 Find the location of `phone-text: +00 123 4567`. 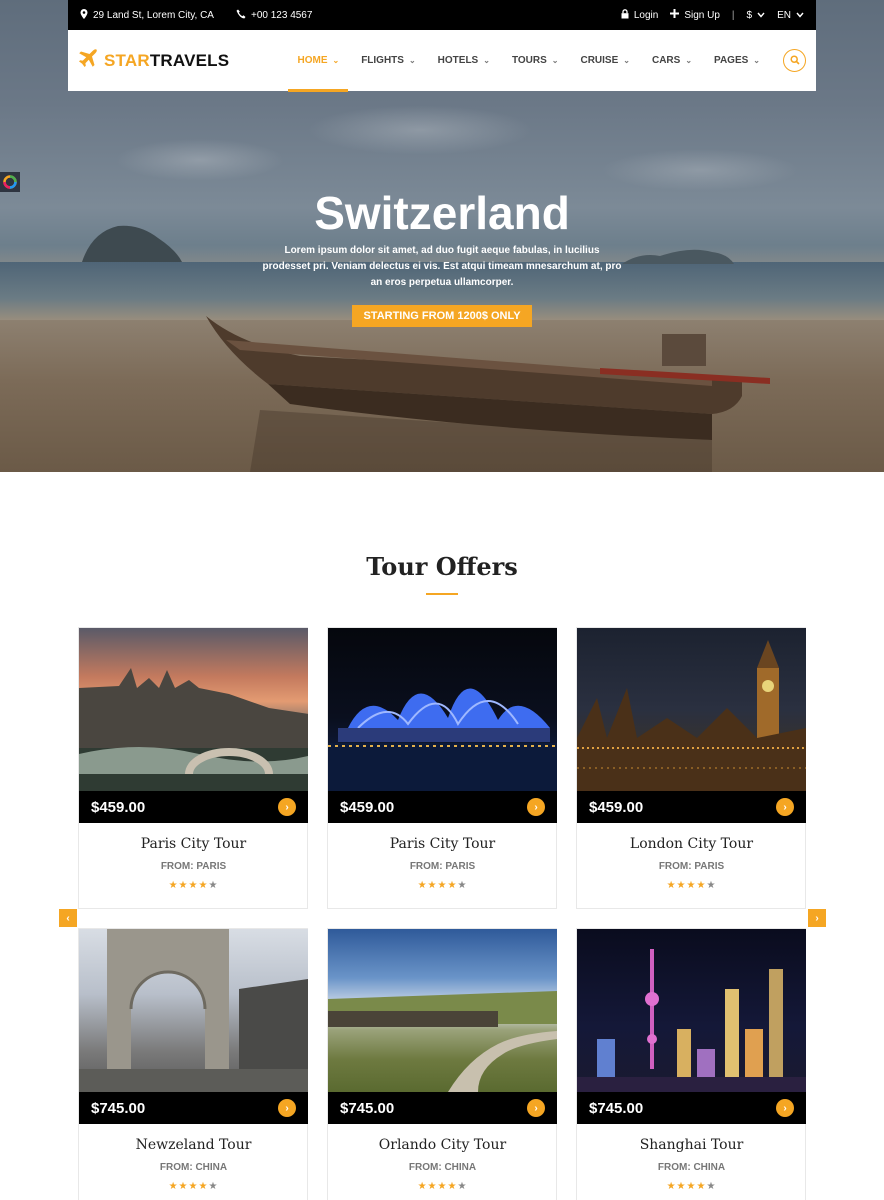

phone-text: +00 123 4567 is located at coordinates (281, 15).